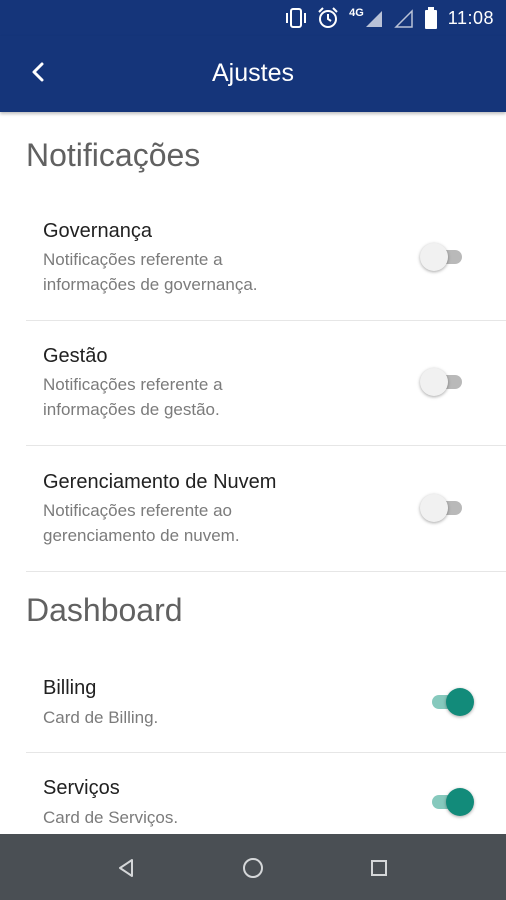 This screenshot has width=506, height=900. I want to click on nav-recents-button, so click(379, 868).